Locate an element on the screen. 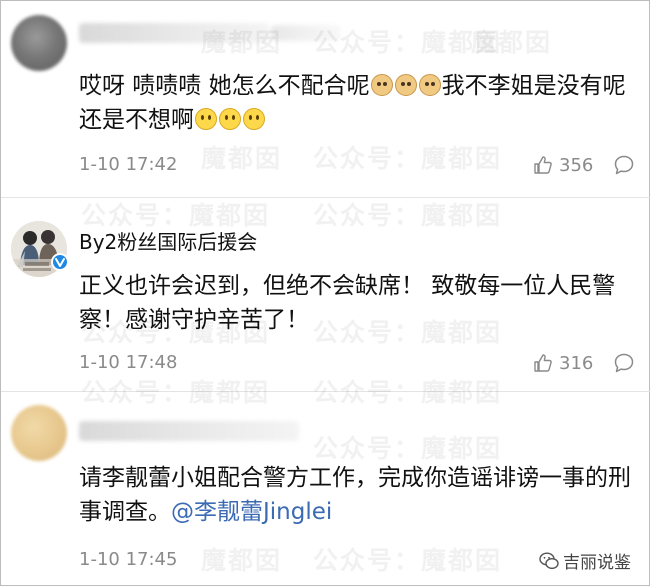  like-button: 316 is located at coordinates (563, 363).